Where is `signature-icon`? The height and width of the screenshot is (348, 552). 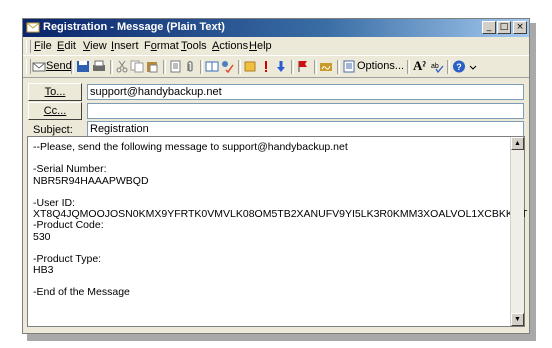
signature-icon is located at coordinates (326, 66).